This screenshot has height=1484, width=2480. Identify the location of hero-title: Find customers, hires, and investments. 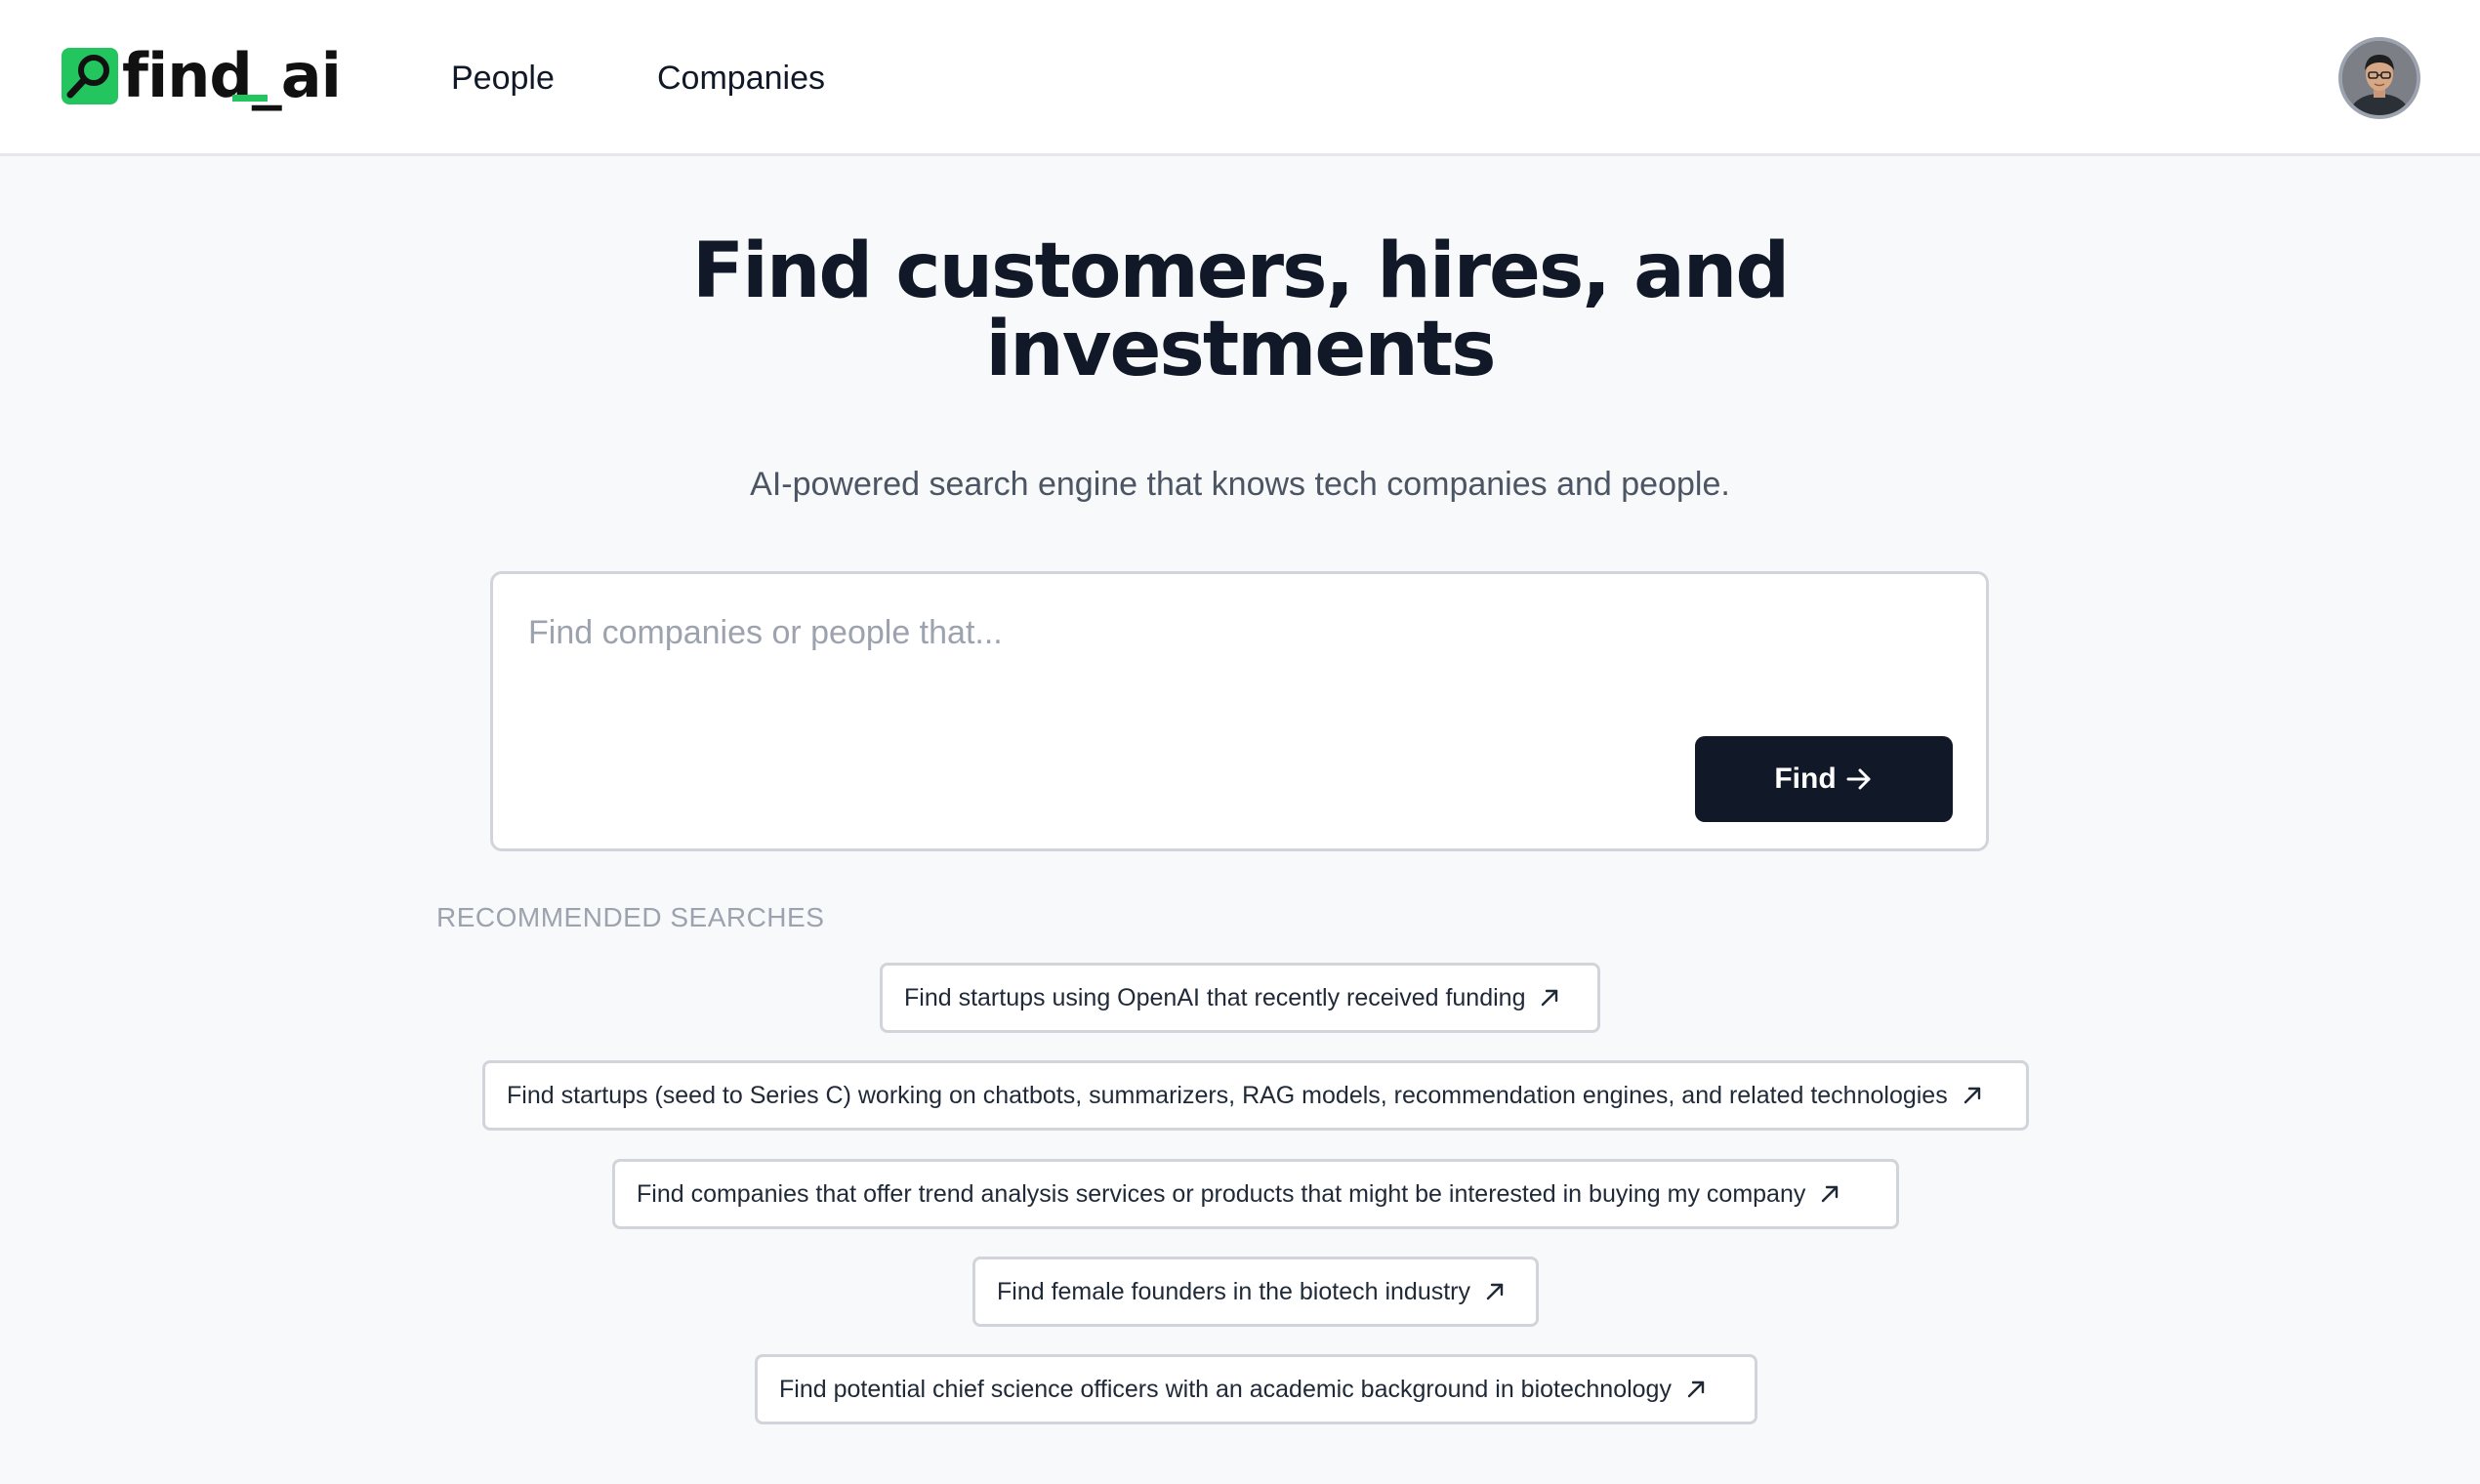
(1240, 311).